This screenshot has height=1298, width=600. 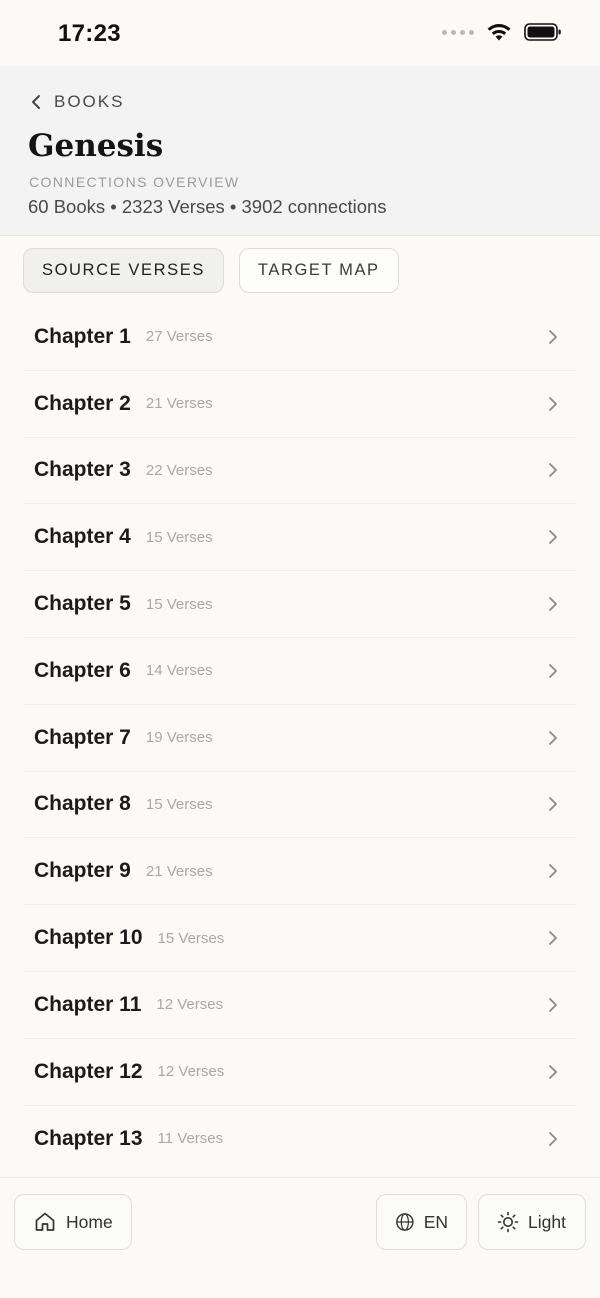 What do you see at coordinates (300, 671) in the screenshot?
I see `chapter-row: Chapter 6 14 Verses` at bounding box center [300, 671].